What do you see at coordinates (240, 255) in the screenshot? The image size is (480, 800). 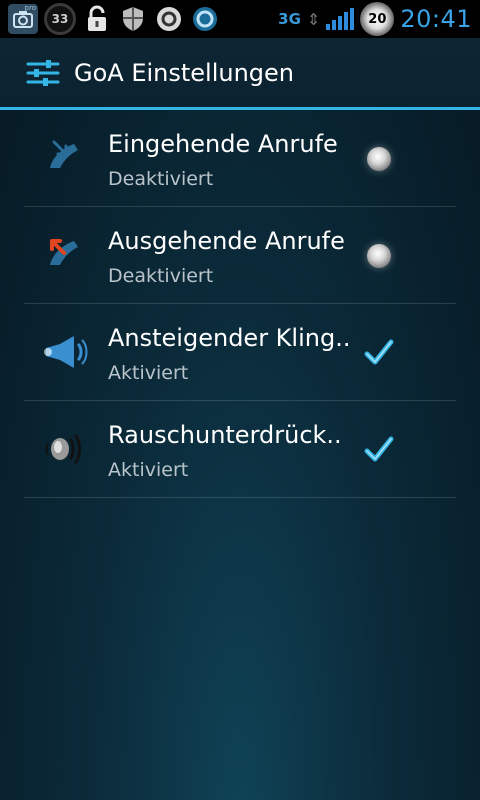 I see `list-item-outgoing-calls: Ausgehende Anrufe Deaktiviert` at bounding box center [240, 255].